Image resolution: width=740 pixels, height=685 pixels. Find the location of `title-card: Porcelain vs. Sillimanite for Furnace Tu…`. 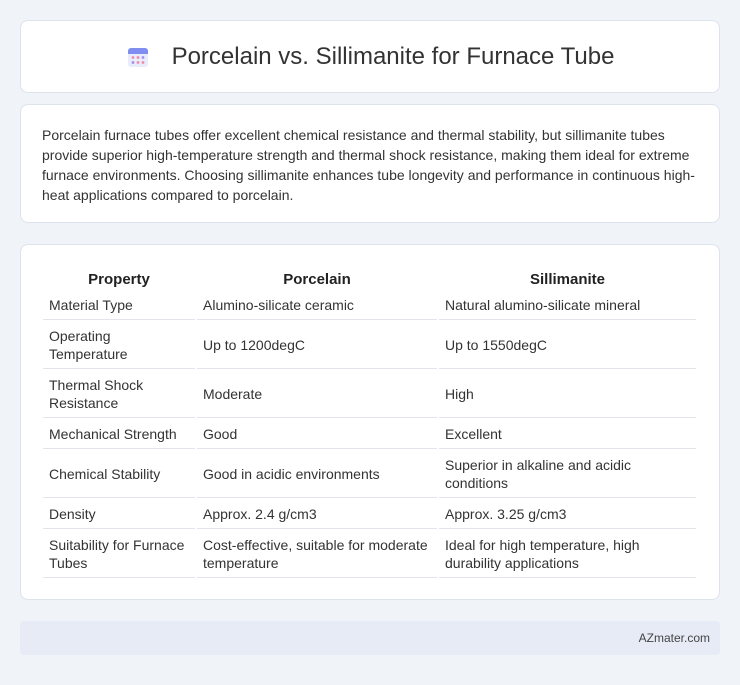

title-card: Porcelain vs. Sillimanite for Furnace Tu… is located at coordinates (370, 56).